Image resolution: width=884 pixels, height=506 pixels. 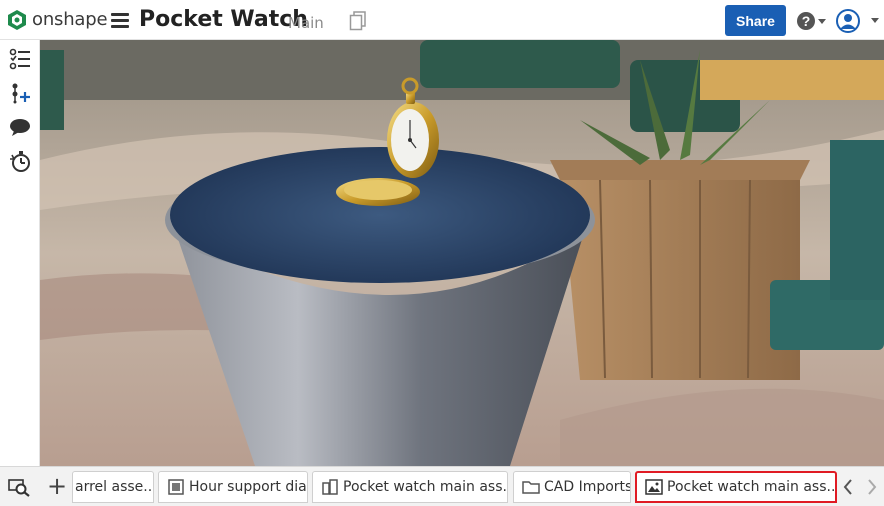 I want to click on brand-name: onshape, so click(x=70, y=19).